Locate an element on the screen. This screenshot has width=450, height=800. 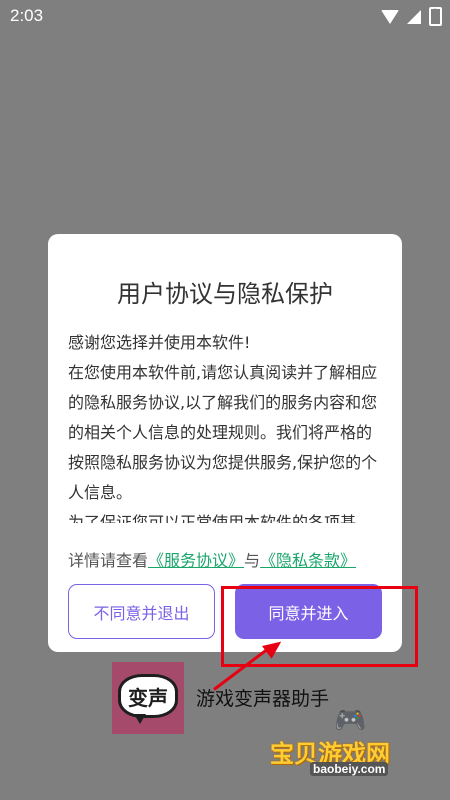
body-paragraph: 为了保证您可以正常使用本软件的各项基 is located at coordinates (212, 518).